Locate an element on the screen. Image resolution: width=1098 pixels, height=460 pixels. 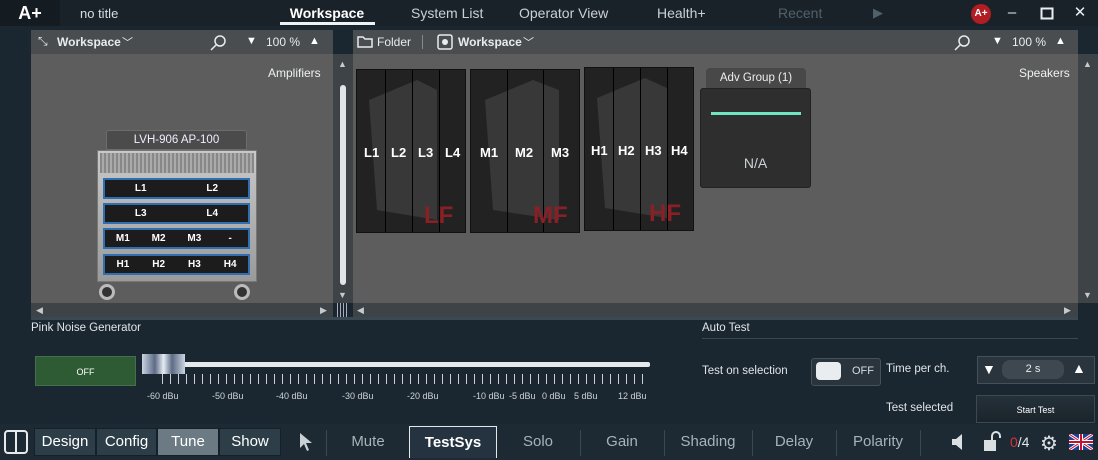
channel-label: L1 is located at coordinates (140, 188).